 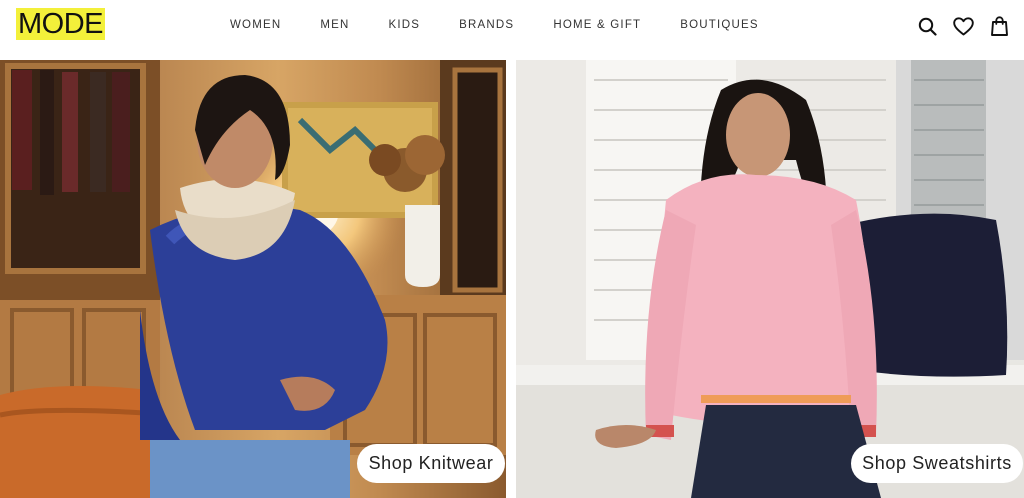 What do you see at coordinates (334, 25) in the screenshot?
I see `nav-item-men: MEN` at bounding box center [334, 25].